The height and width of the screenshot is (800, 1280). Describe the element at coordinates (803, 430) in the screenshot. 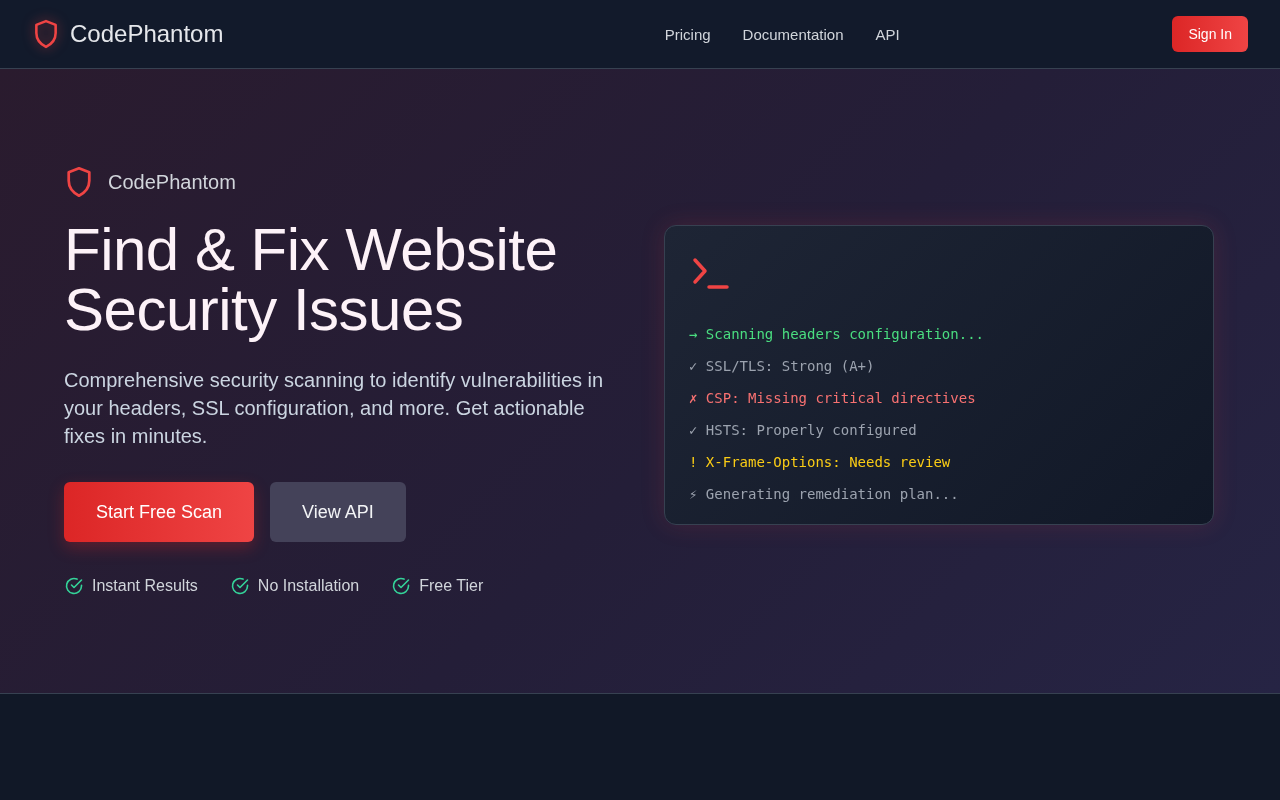

I see `terminal-line: ✓ HSTS: Properly configured` at that location.